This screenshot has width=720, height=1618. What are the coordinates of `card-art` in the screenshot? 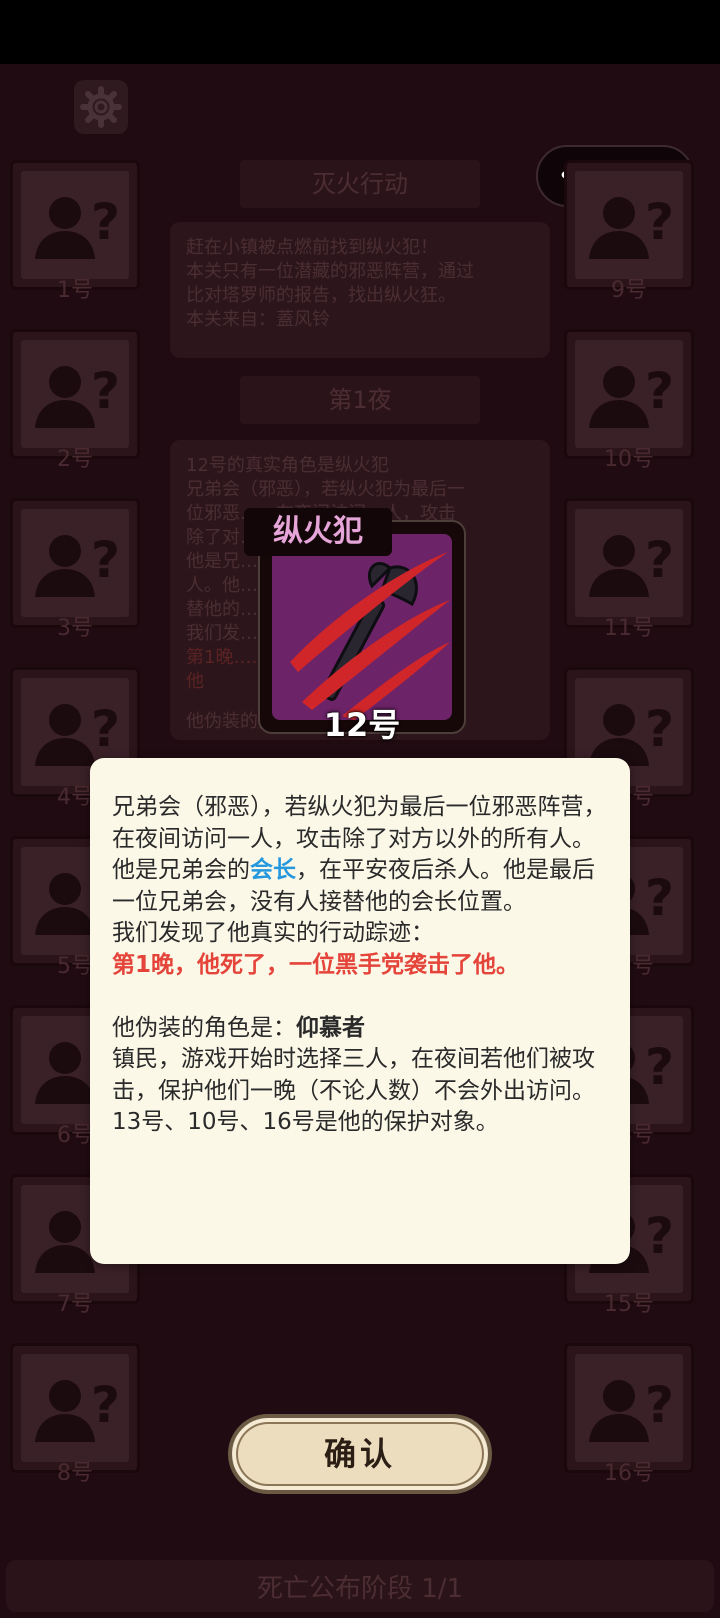 It's located at (362, 627).